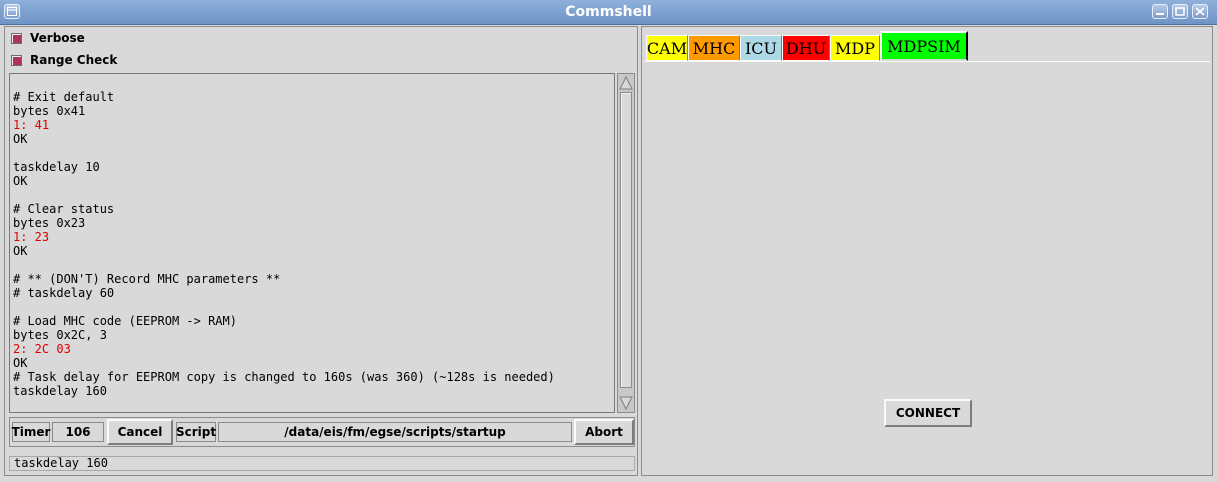 The image size is (1217, 482). I want to click on command-input: taskdelay 160, so click(322, 463).